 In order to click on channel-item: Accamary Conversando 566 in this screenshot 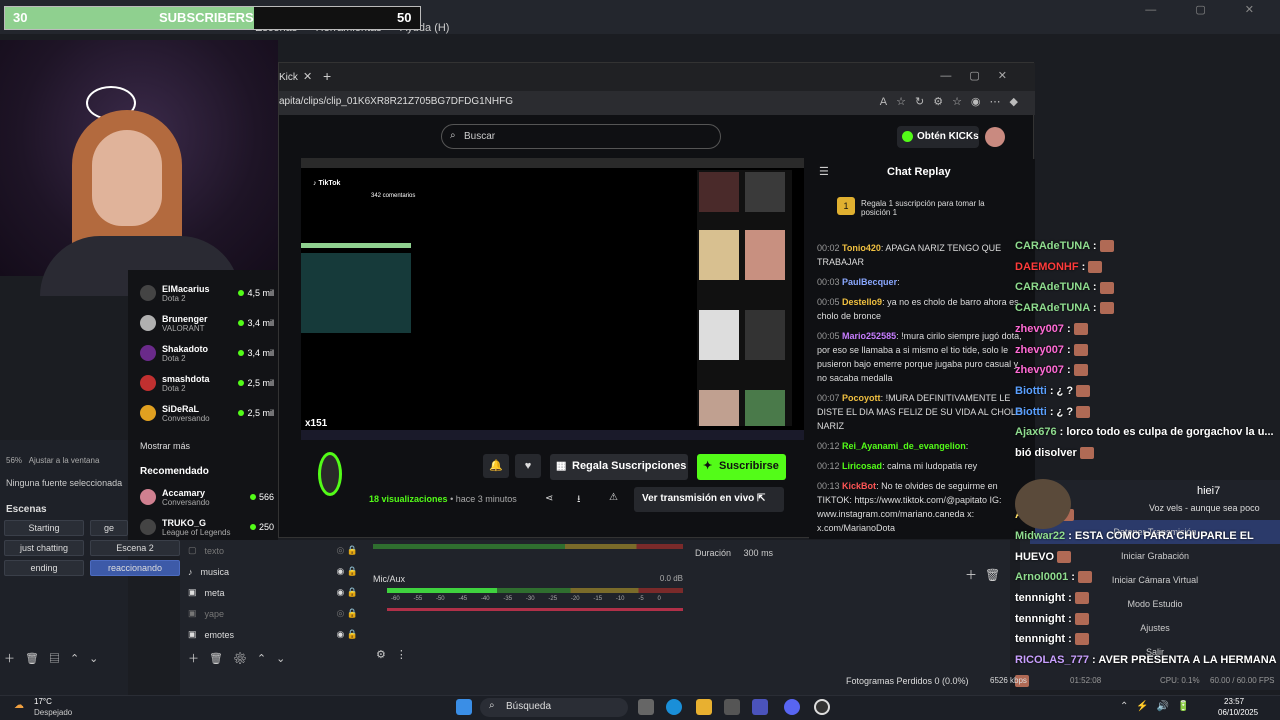, I will do `click(215, 497)`.